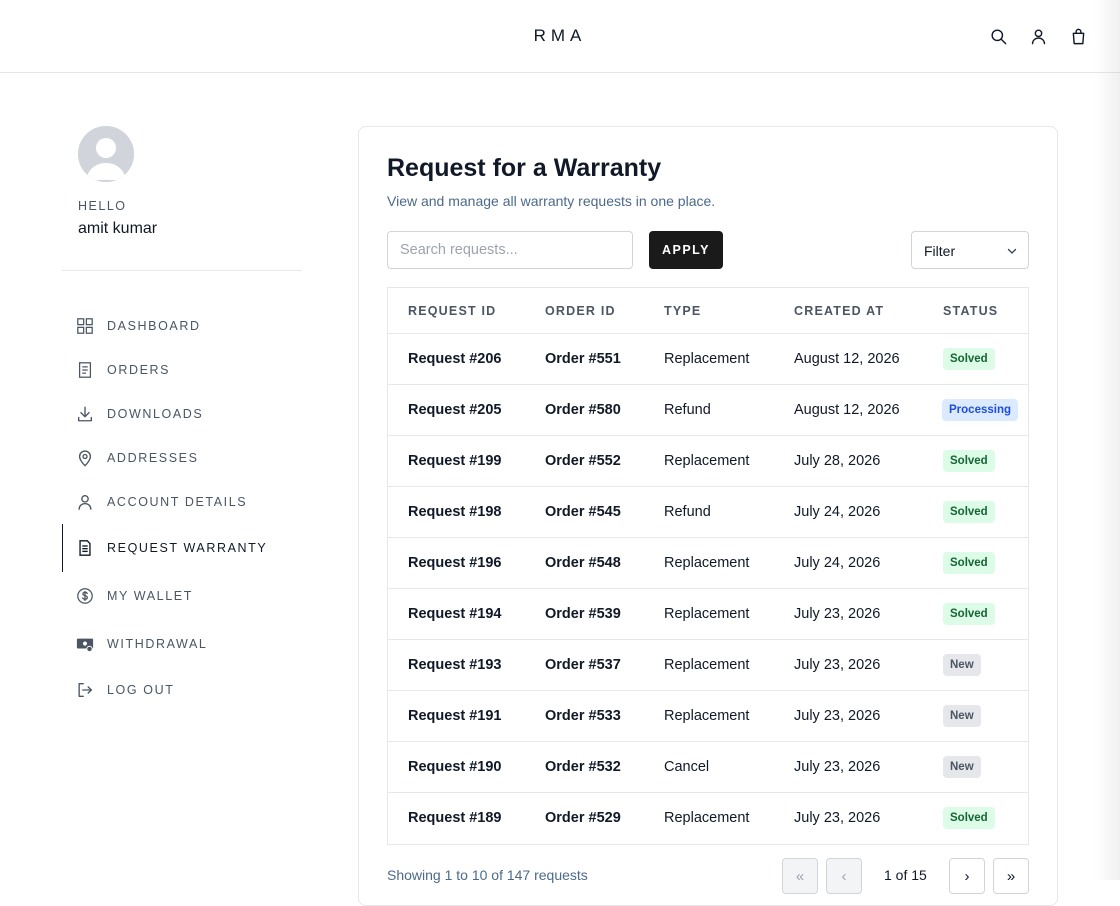 The height and width of the screenshot is (906, 1120). I want to click on sidebar-item-withdrawal: WITHDRAWAL, so click(182, 644).